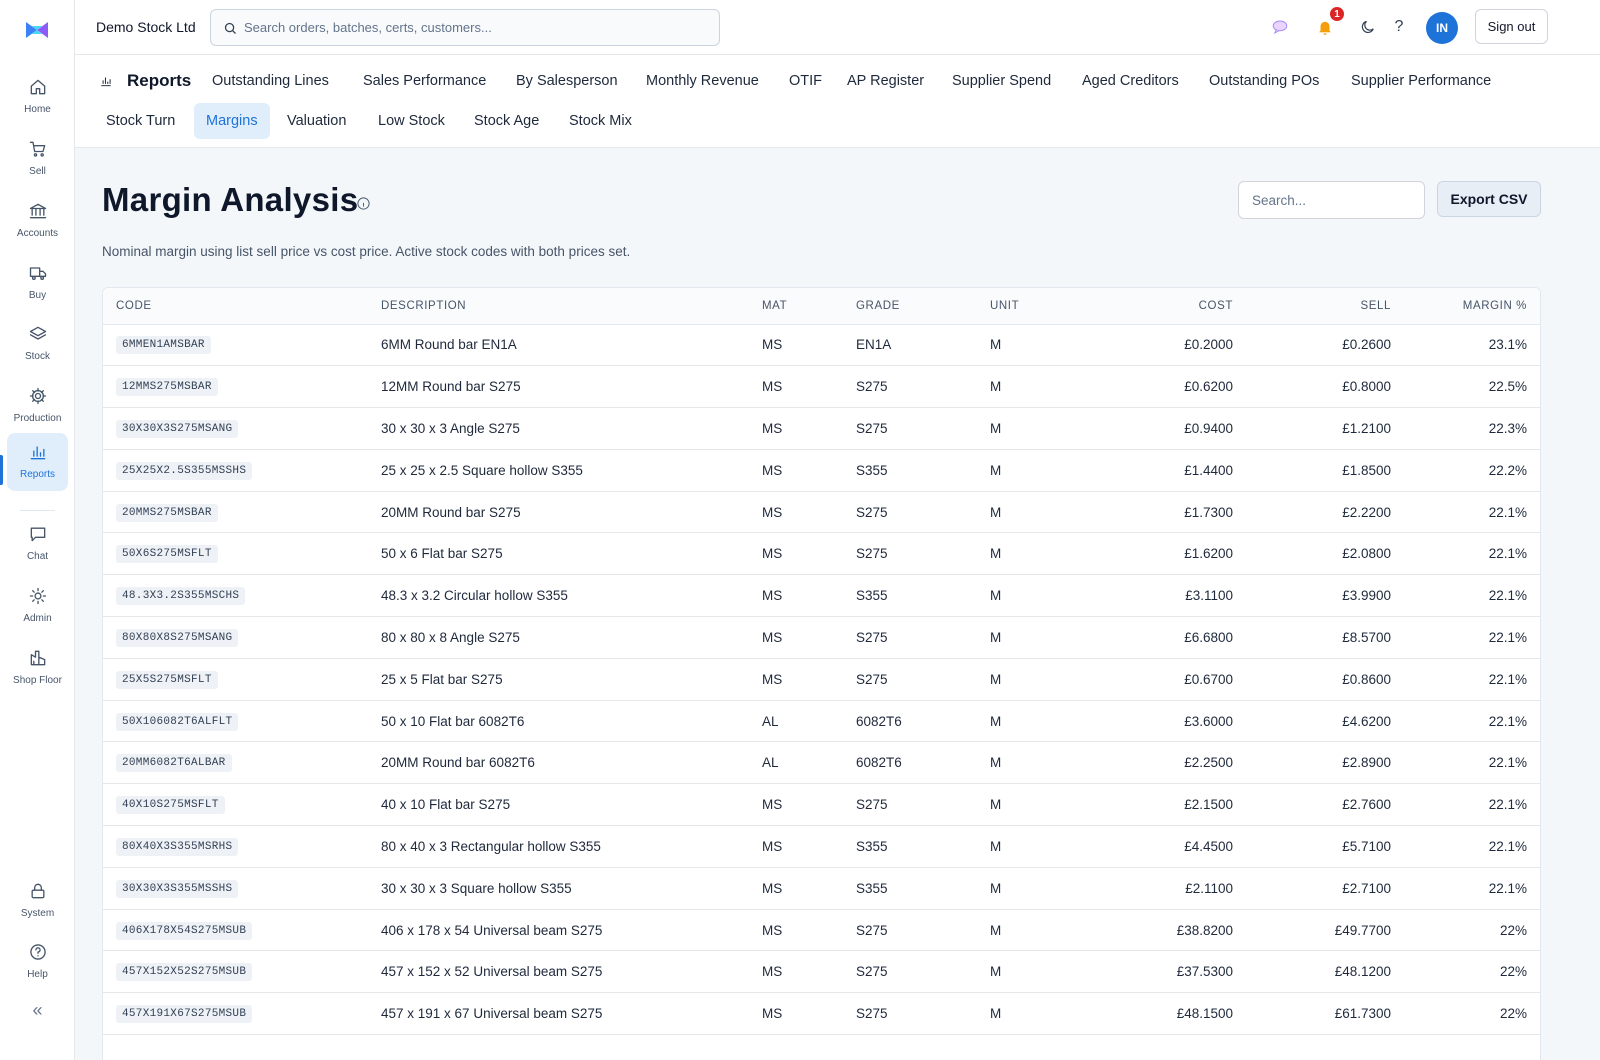 Image resolution: width=1600 pixels, height=1060 pixels. Describe the element at coordinates (38, 658) in the screenshot. I see `factory-icon` at that location.